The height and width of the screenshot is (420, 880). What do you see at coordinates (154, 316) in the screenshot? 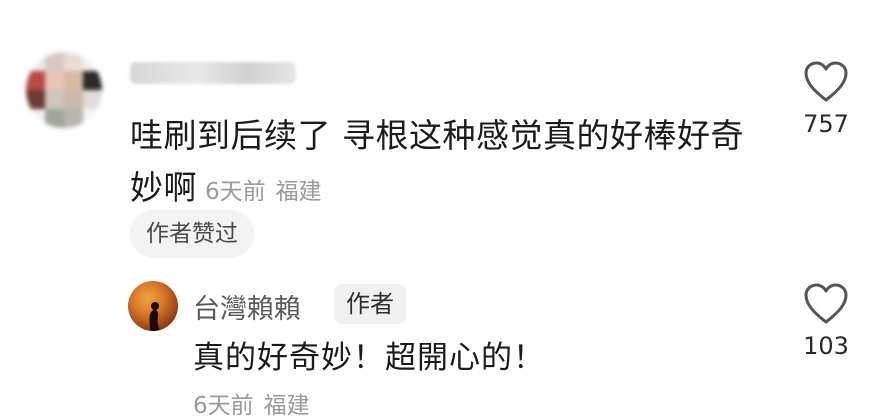
I see `silhouette-graphic` at bounding box center [154, 316].